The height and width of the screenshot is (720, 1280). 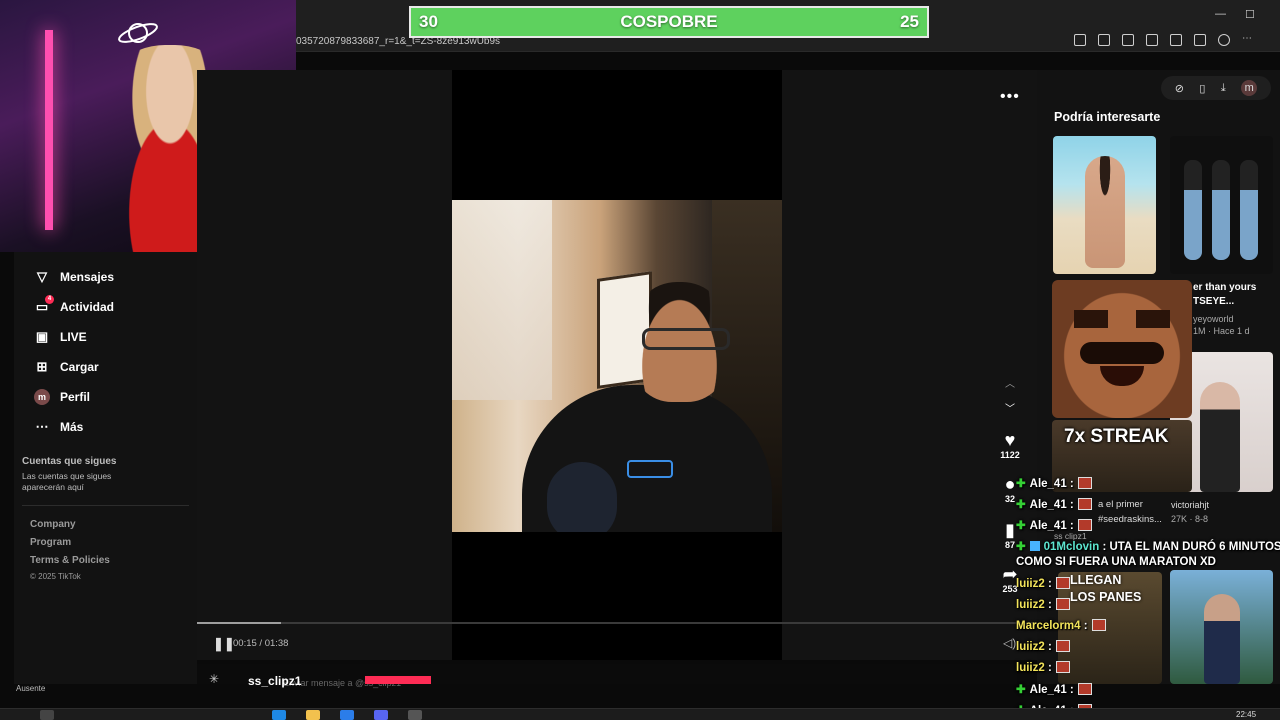 What do you see at coordinates (105, 505) in the screenshot?
I see `divider` at bounding box center [105, 505].